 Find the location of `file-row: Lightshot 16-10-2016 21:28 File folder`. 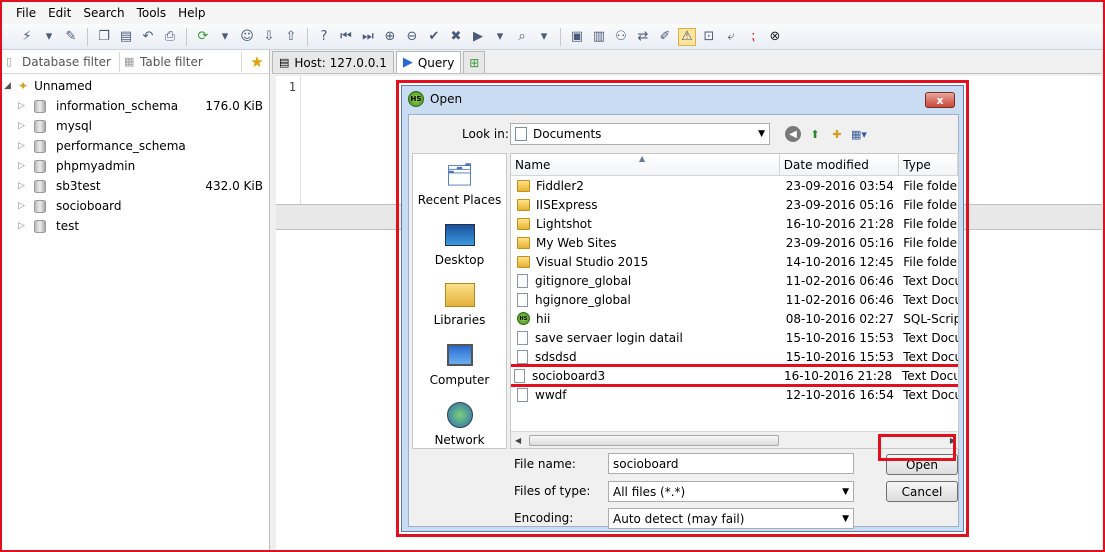

file-row: Lightshot 16-10-2016 21:28 File folder is located at coordinates (734, 223).